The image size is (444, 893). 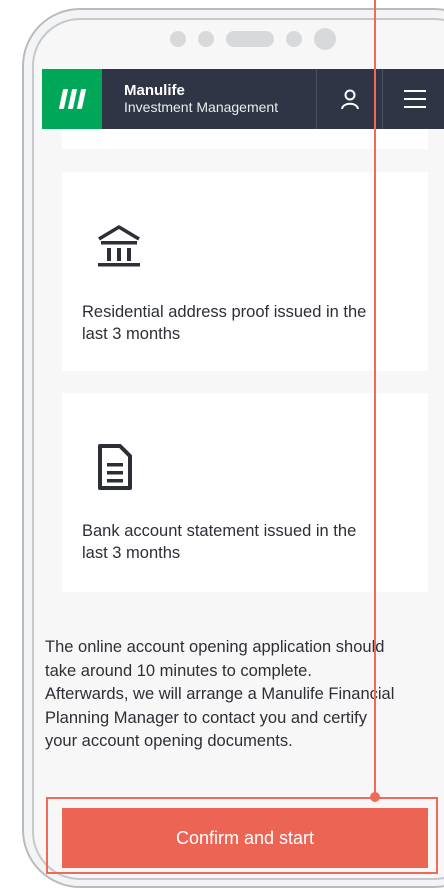 I want to click on document-icon, so click(x=115, y=467).